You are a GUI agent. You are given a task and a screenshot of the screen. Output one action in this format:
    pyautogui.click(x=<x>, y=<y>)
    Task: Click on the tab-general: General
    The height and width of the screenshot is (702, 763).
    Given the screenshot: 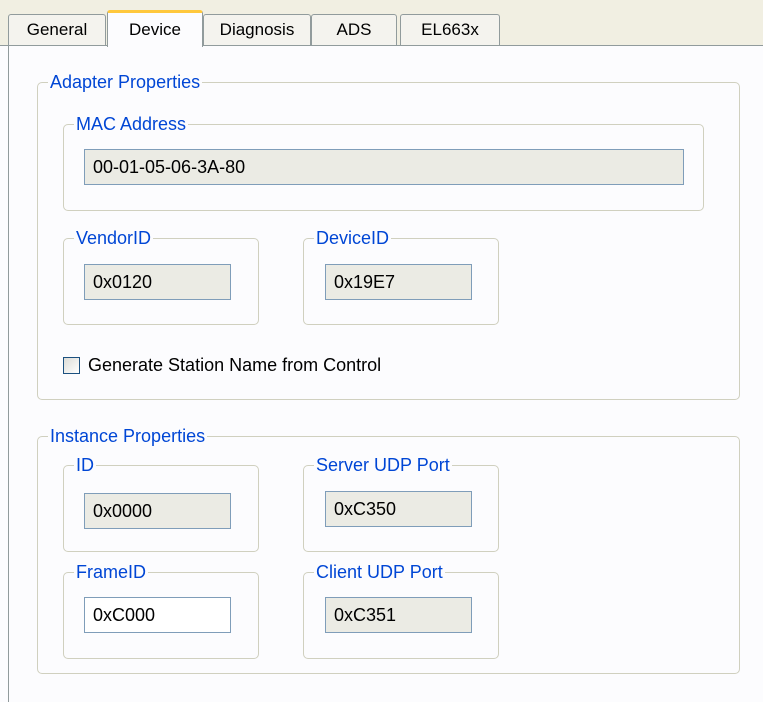 What is the action you would take?
    pyautogui.click(x=57, y=29)
    